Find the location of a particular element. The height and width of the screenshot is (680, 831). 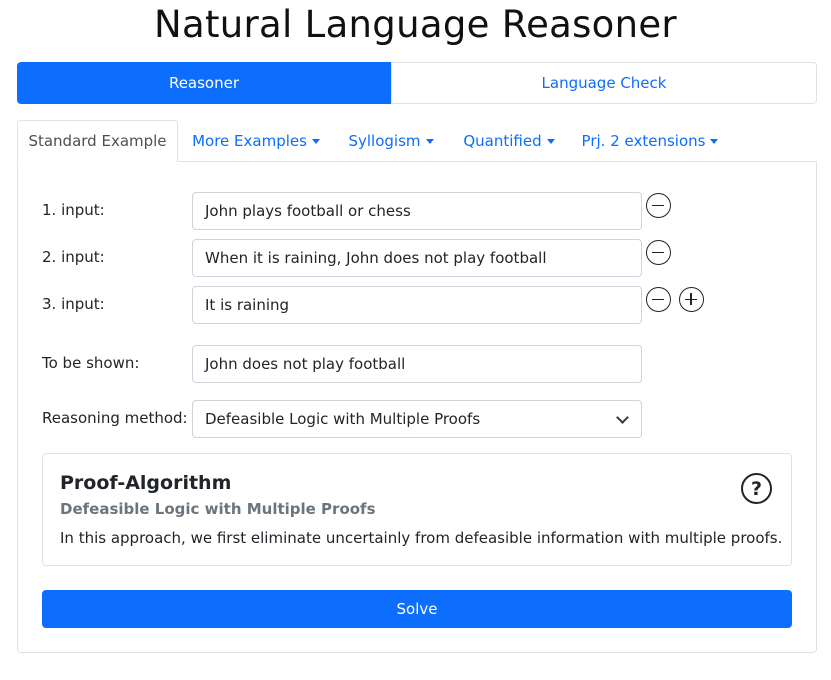

reasoning-method-select: Defeasible Logic with Multiple Proofs is located at coordinates (417, 419).